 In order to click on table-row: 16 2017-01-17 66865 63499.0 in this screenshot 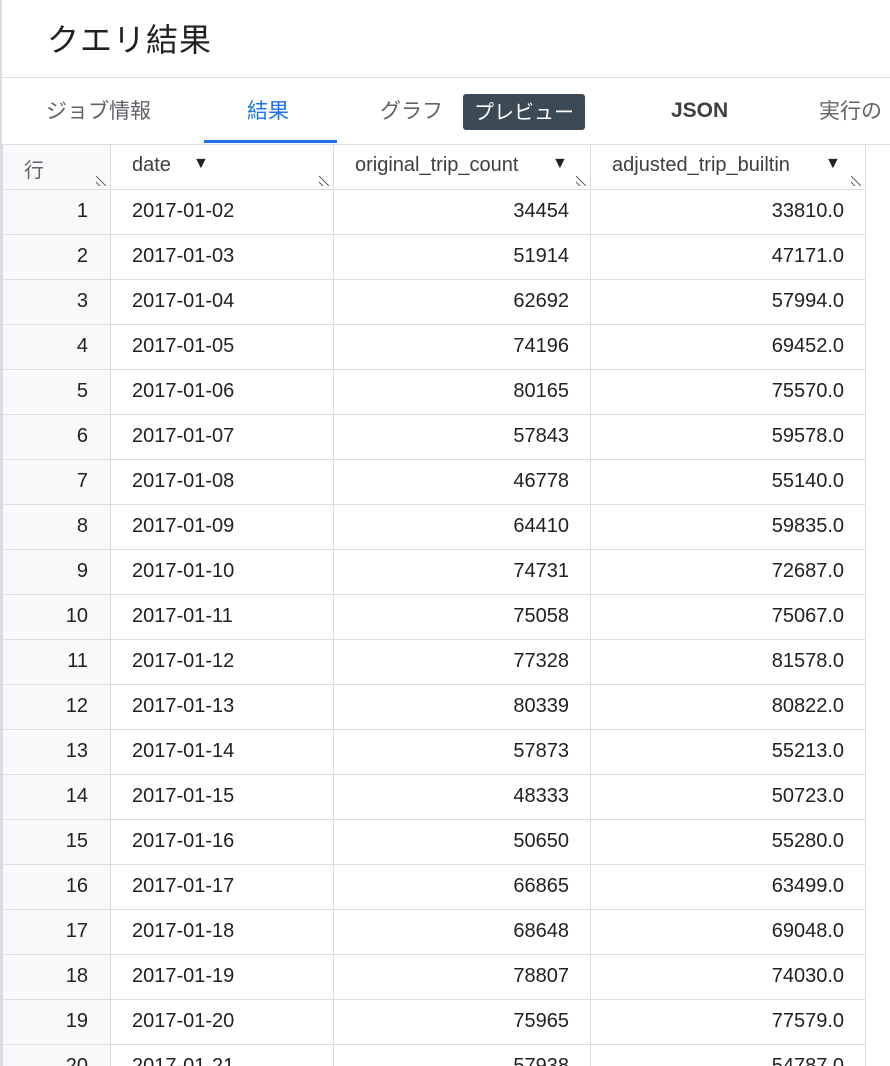, I will do `click(434, 886)`.